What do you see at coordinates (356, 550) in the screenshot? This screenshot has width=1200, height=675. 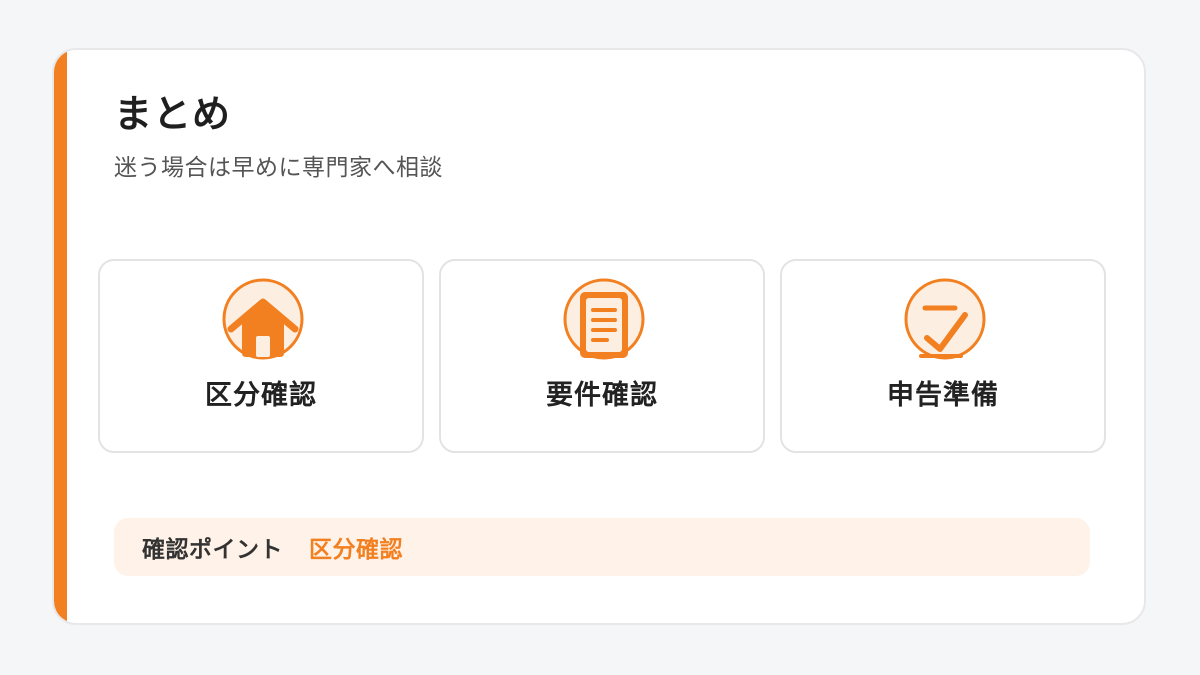 I see `check-point-value: 区分確認` at bounding box center [356, 550].